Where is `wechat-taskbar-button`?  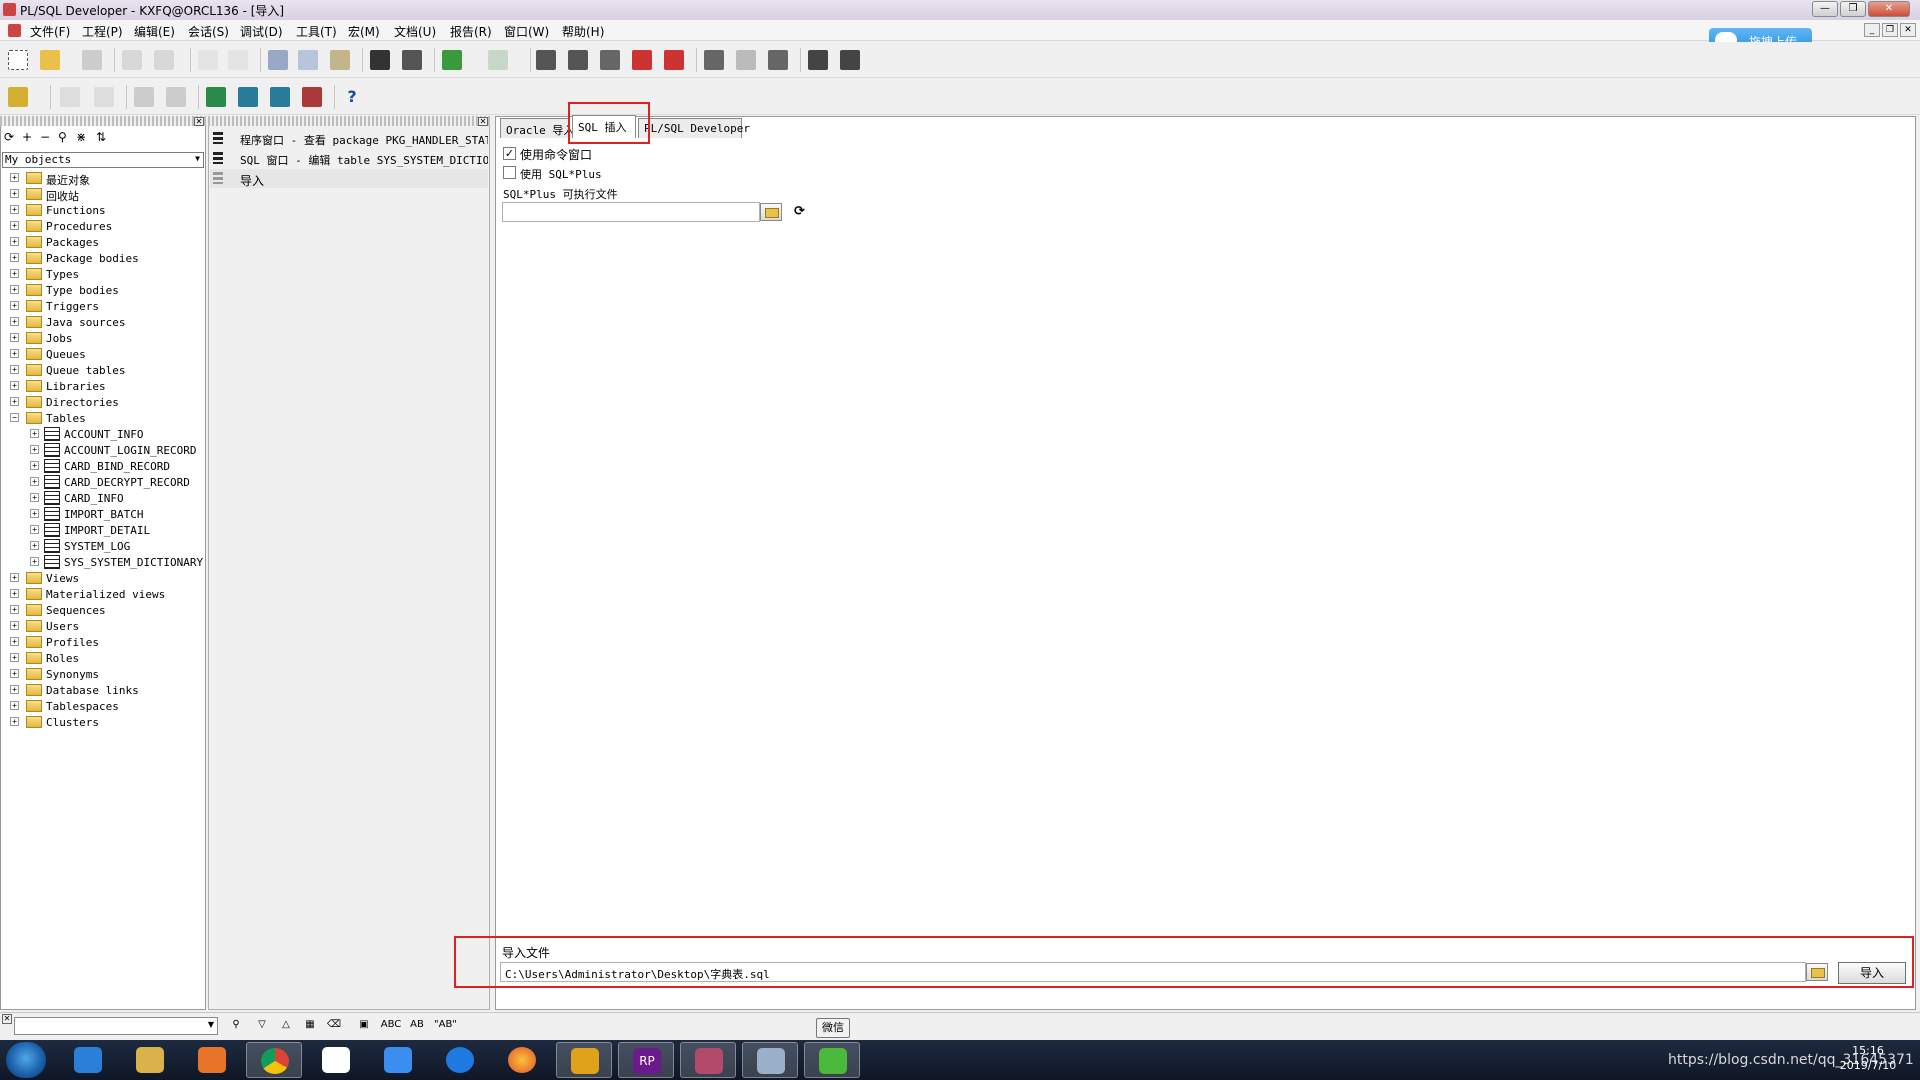 wechat-taskbar-button is located at coordinates (832, 1060).